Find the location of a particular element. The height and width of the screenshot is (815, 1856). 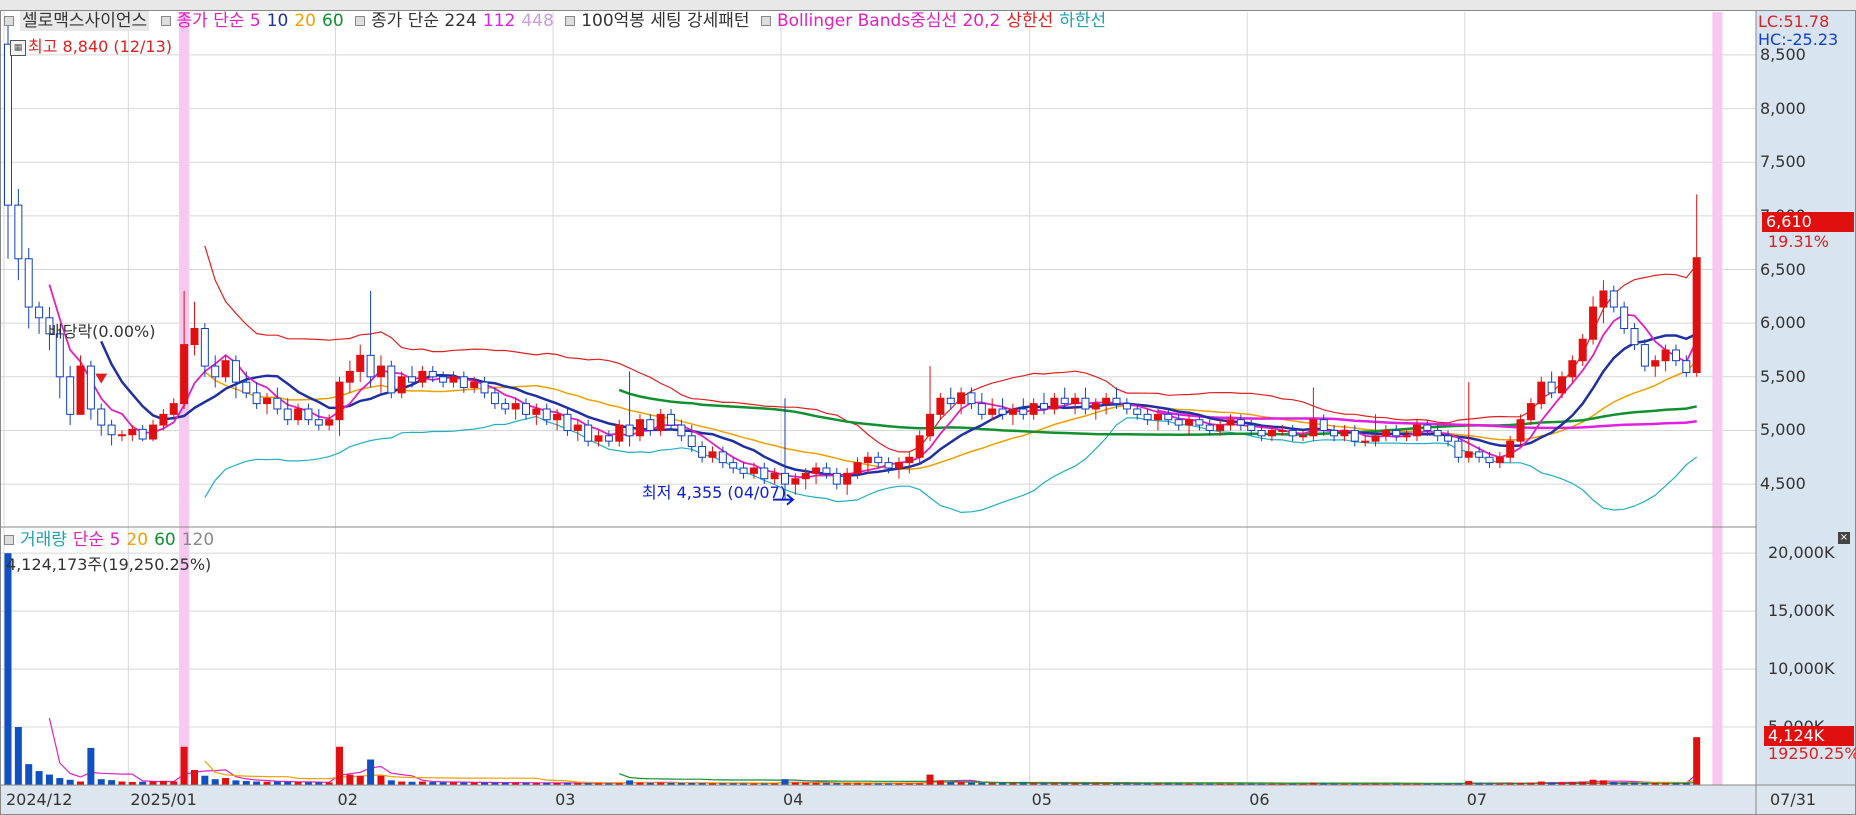

price-tick-label: 6,000 is located at coordinates (1783, 323).